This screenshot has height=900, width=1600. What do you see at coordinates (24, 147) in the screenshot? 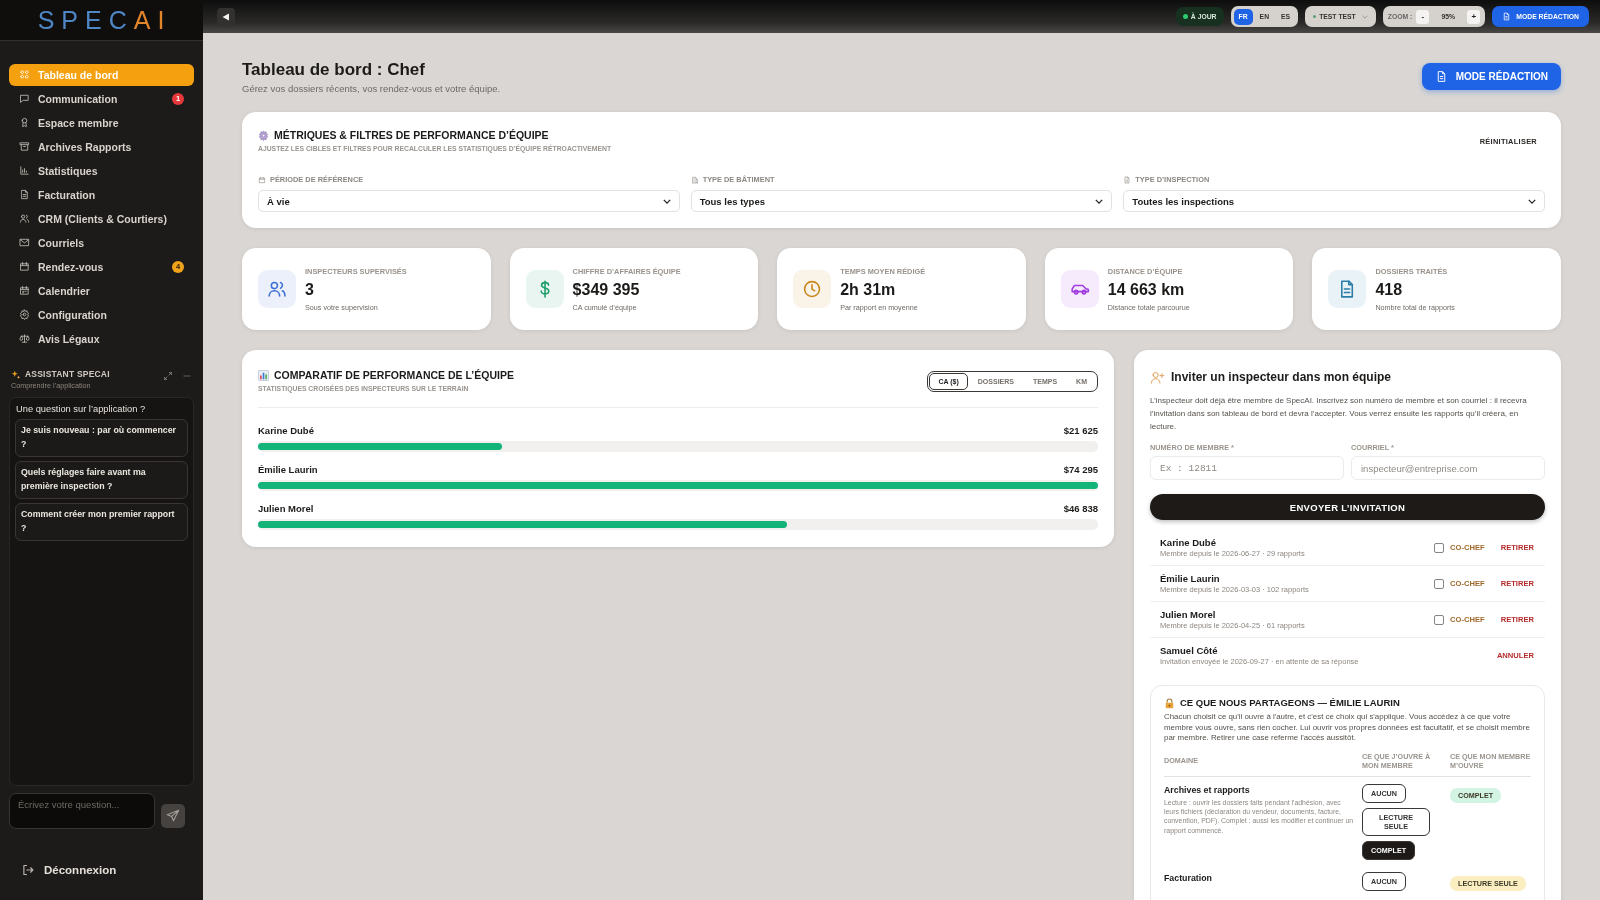
I see `archive-box-icon` at bounding box center [24, 147].